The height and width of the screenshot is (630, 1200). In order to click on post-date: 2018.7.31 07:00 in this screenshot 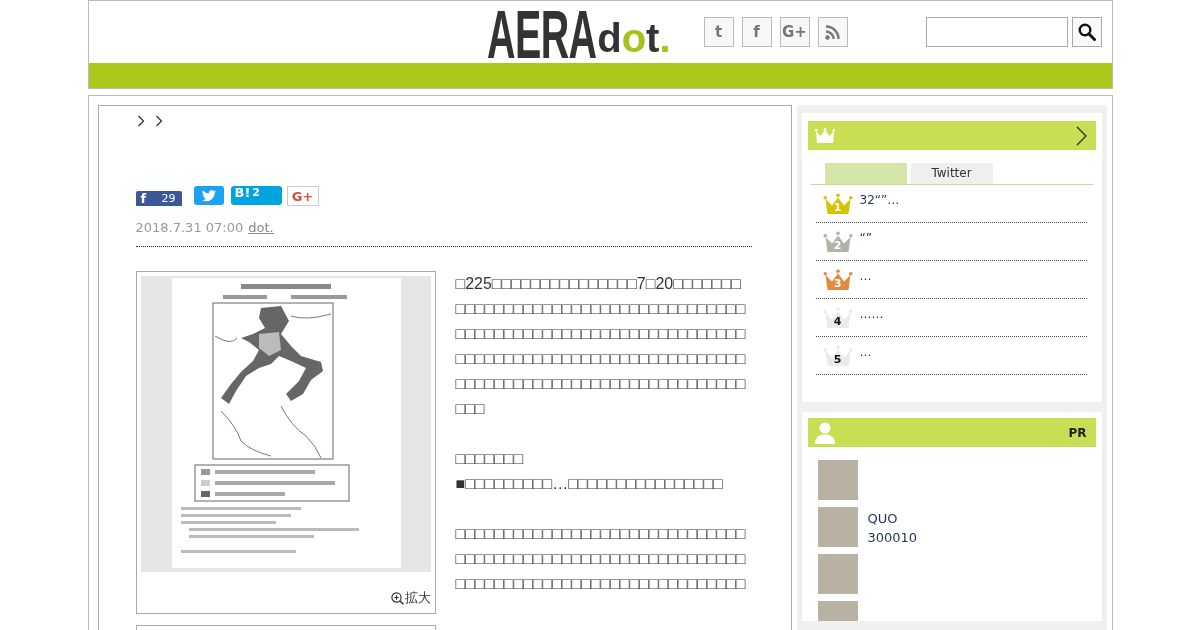, I will do `click(189, 227)`.